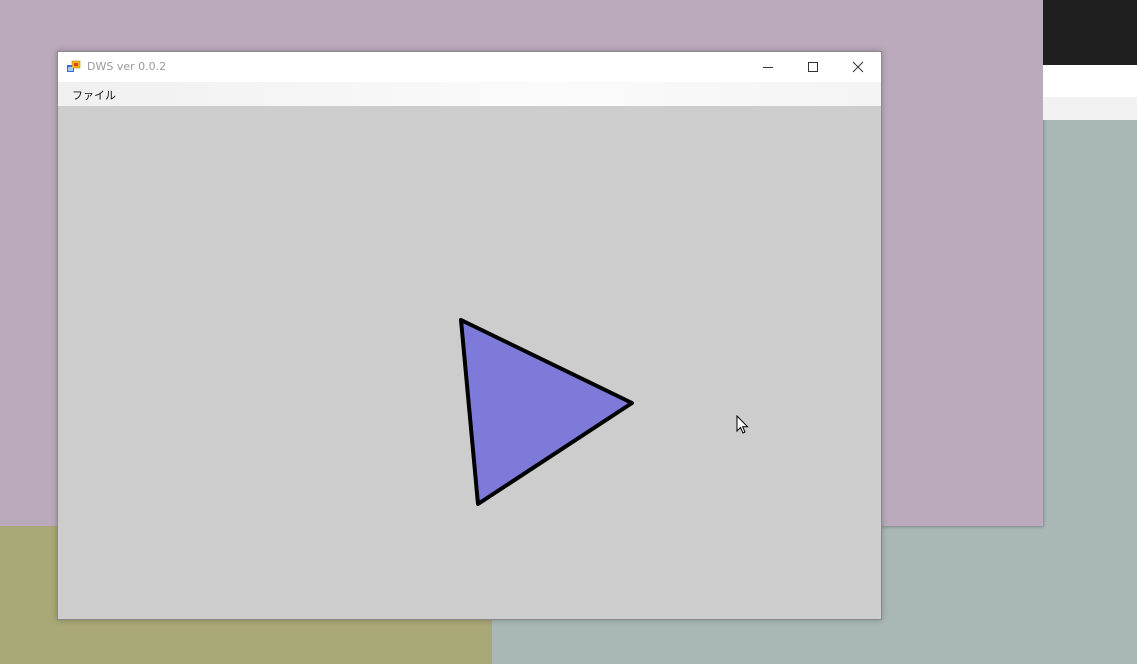 Image resolution: width=1137 pixels, height=664 pixels. I want to click on triangle-shape, so click(546, 412).